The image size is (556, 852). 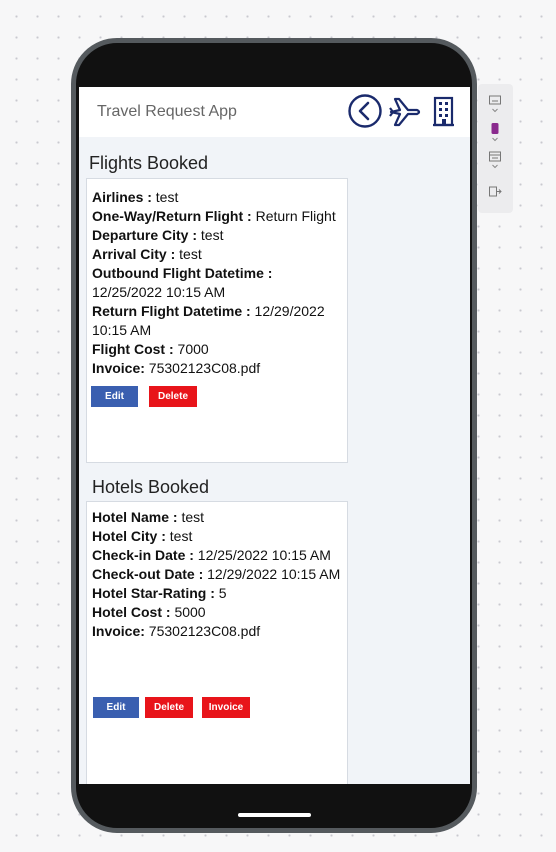 What do you see at coordinates (405, 112) in the screenshot?
I see `airplane-icon` at bounding box center [405, 112].